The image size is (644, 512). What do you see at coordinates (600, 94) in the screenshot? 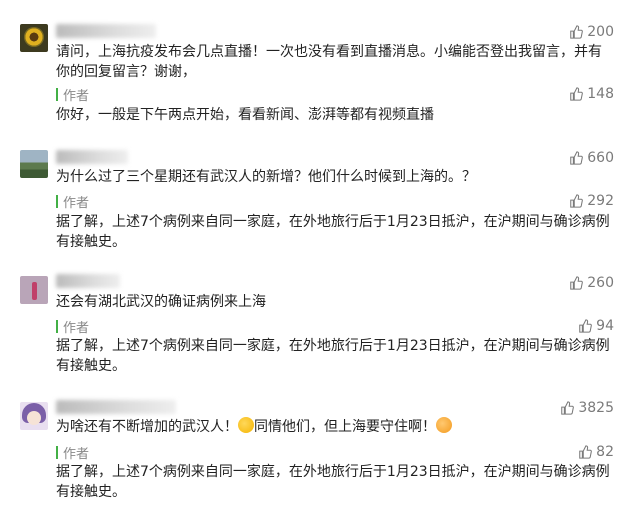
I see `like-count: 148` at bounding box center [600, 94].